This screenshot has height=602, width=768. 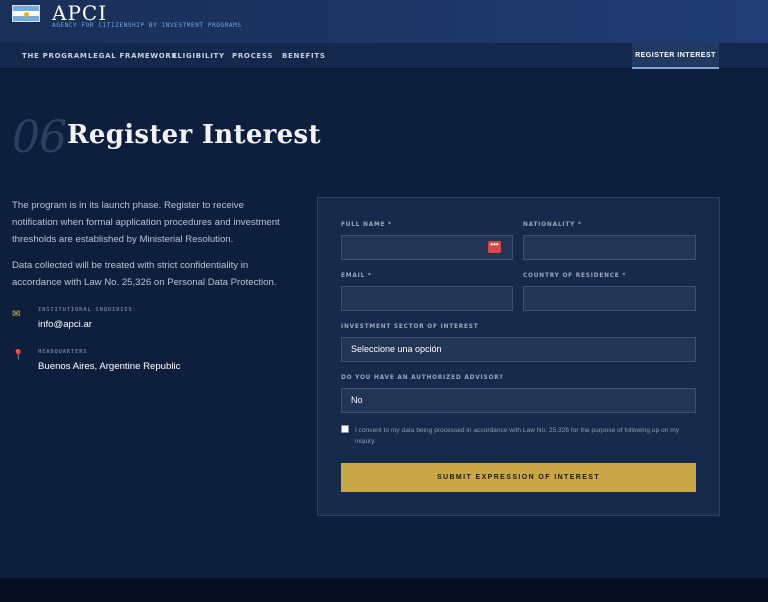 What do you see at coordinates (194, 135) in the screenshot?
I see `page-title: Register Interest` at bounding box center [194, 135].